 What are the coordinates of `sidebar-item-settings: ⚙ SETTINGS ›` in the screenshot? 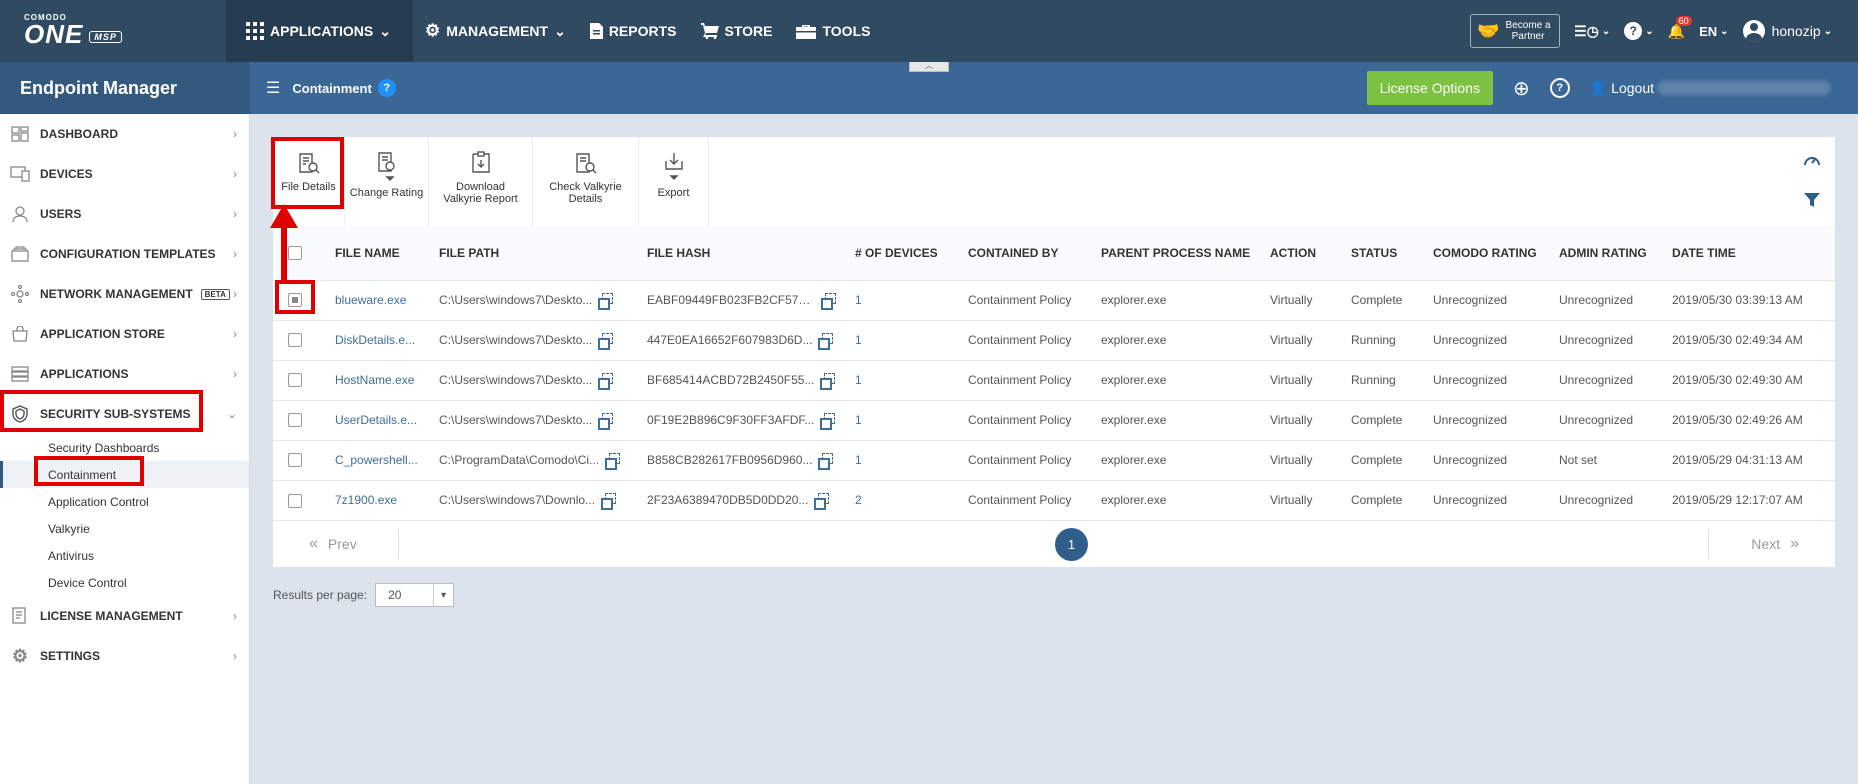 It's located at (124, 656).